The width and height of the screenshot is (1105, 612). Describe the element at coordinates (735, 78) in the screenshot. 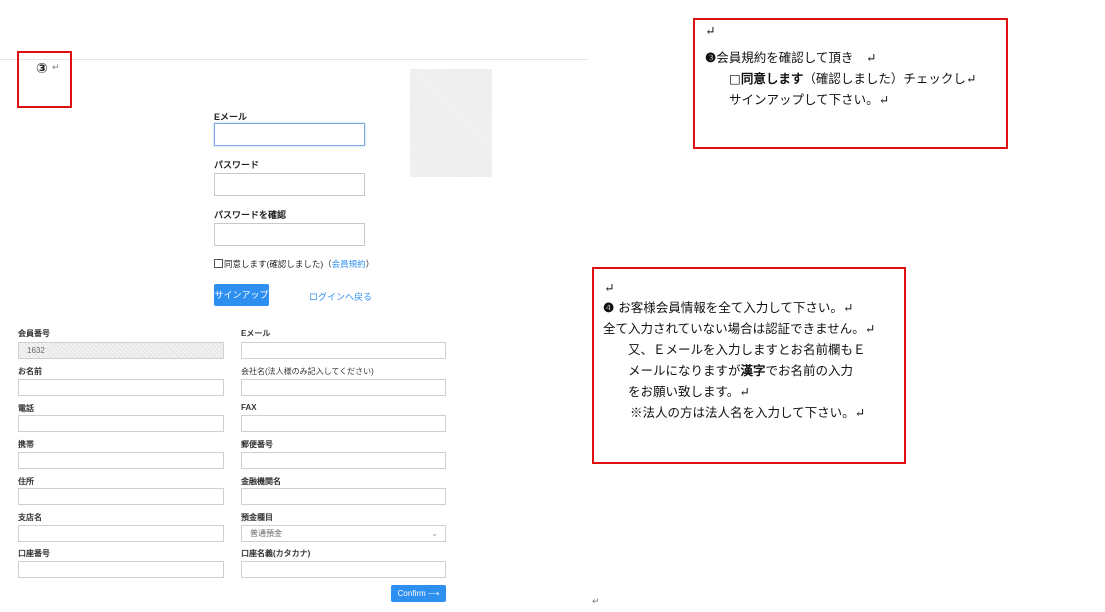

I see `checkbox-glyph: □` at that location.